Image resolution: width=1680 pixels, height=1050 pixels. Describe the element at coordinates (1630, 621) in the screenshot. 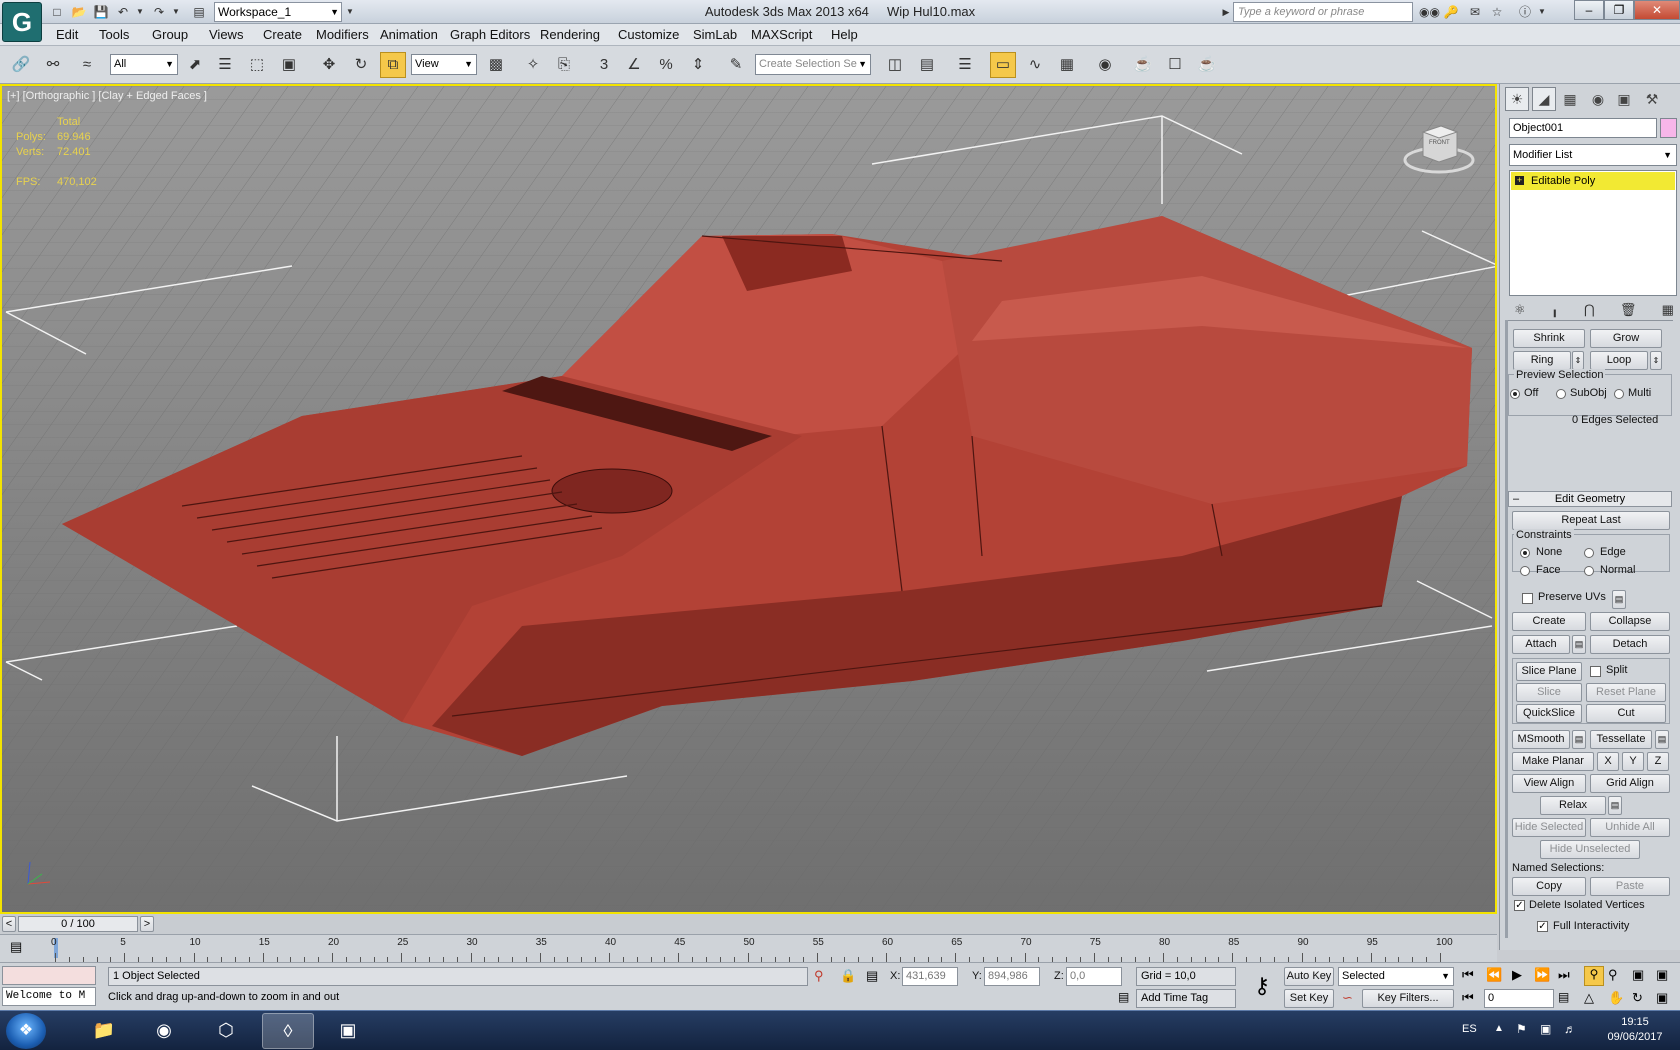

I see `collapse-button: Collapse` at that location.